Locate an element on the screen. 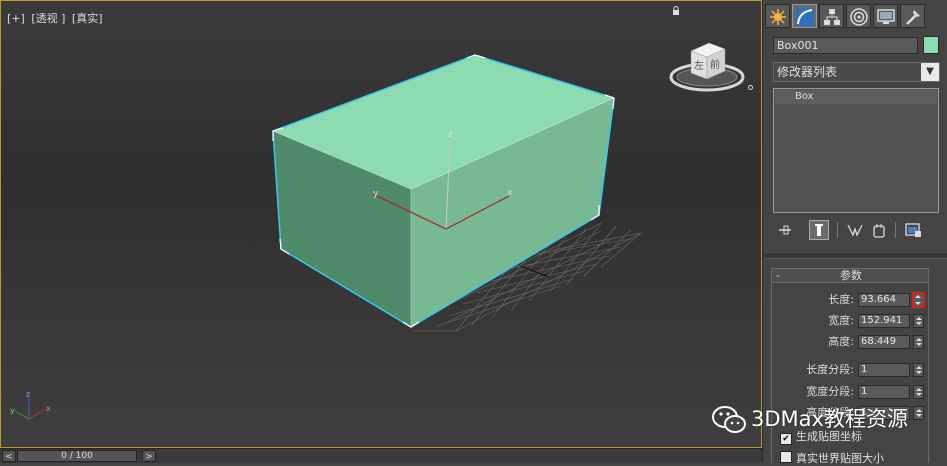 This screenshot has height=466, width=947. viewcube-left-face: 左 is located at coordinates (699, 65).